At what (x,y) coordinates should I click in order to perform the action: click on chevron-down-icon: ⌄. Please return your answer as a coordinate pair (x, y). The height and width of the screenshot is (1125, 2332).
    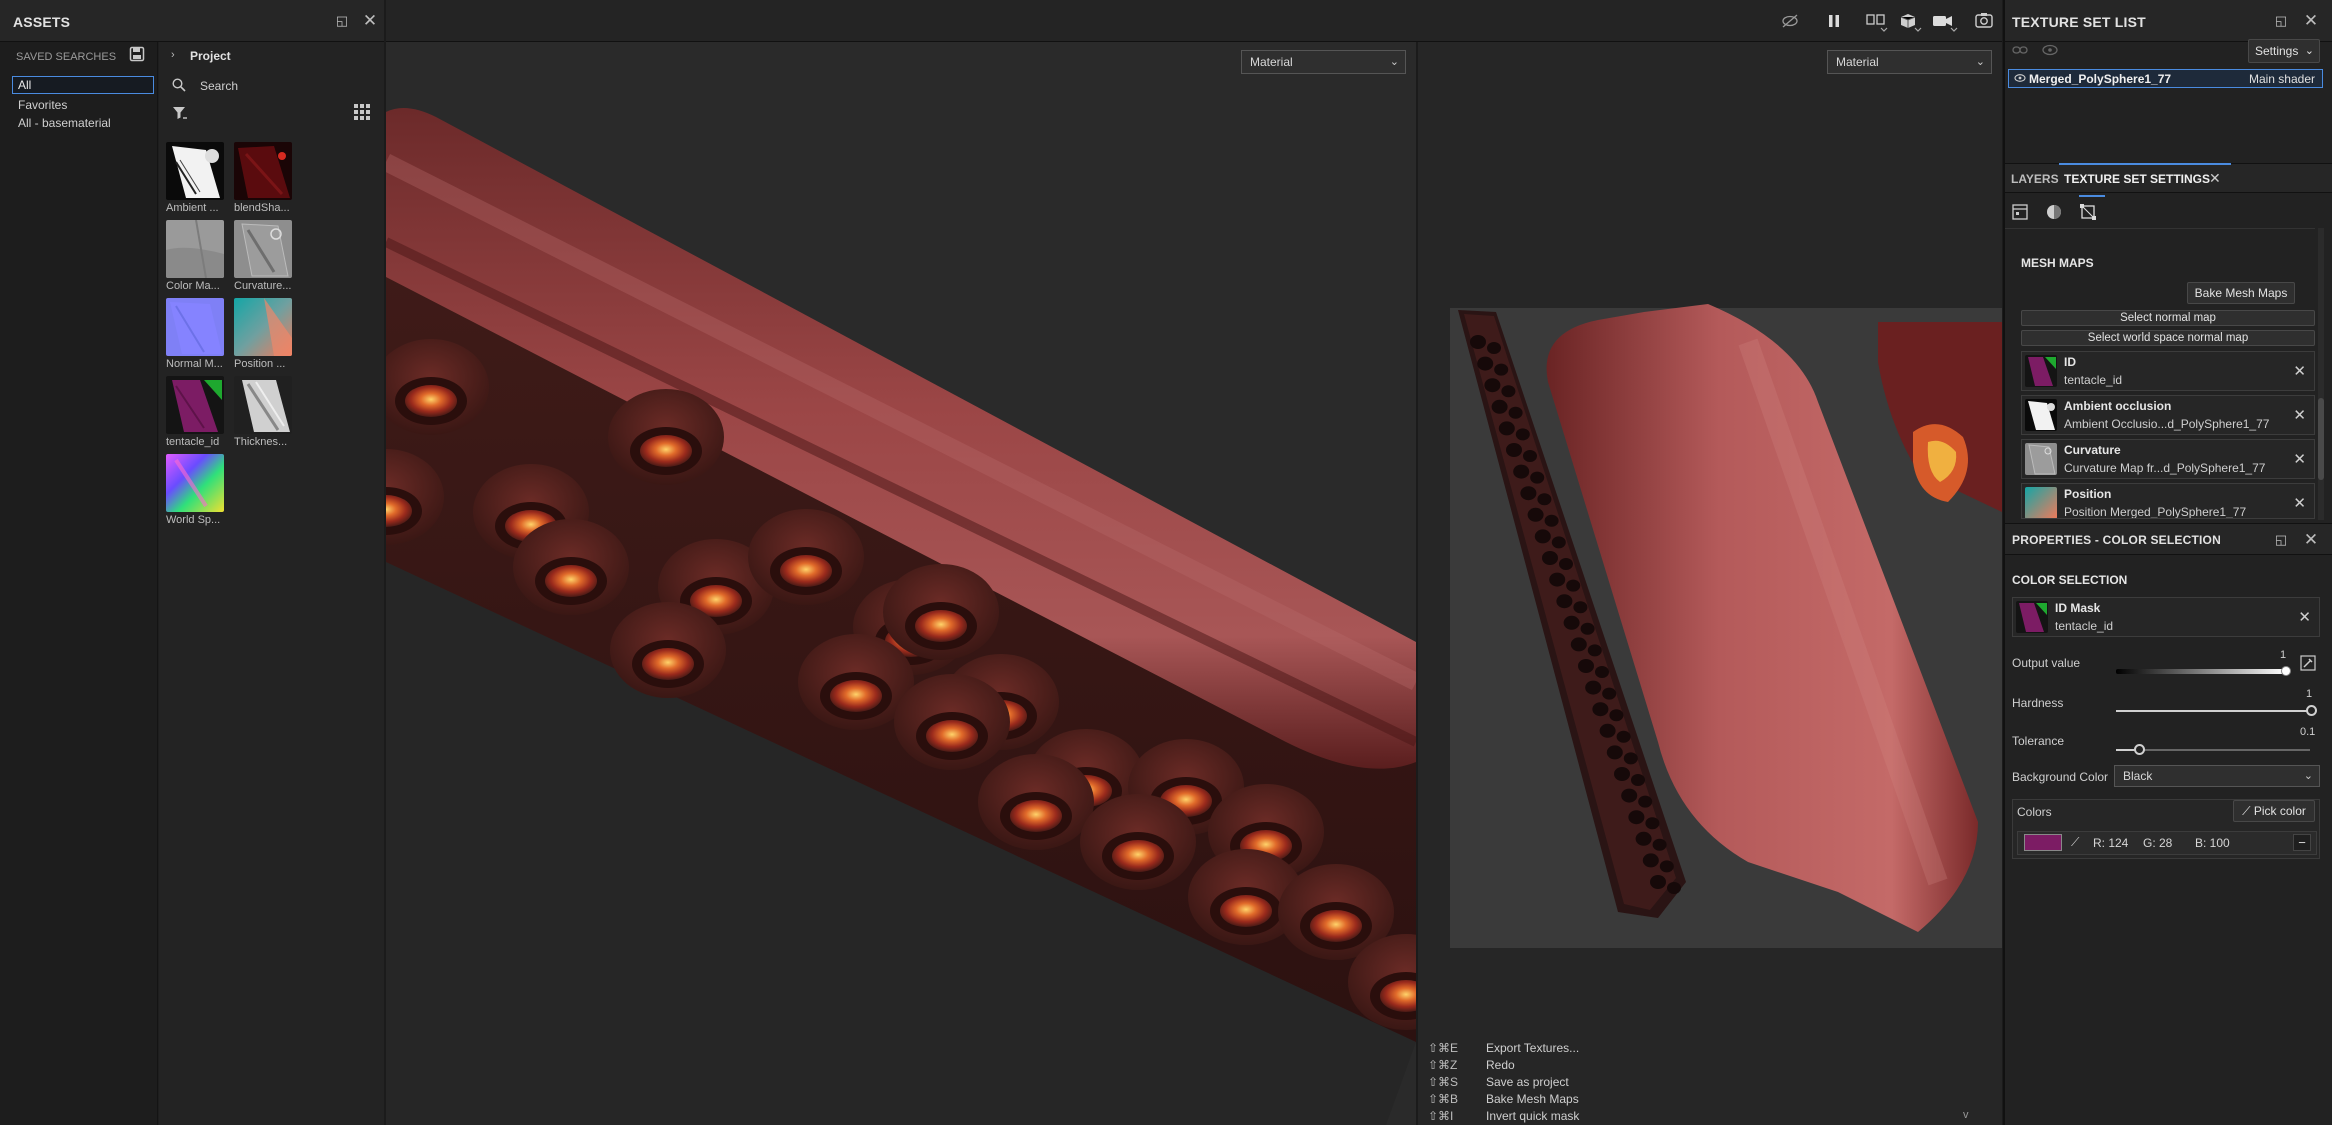
    Looking at the image, I should click on (2309, 51).